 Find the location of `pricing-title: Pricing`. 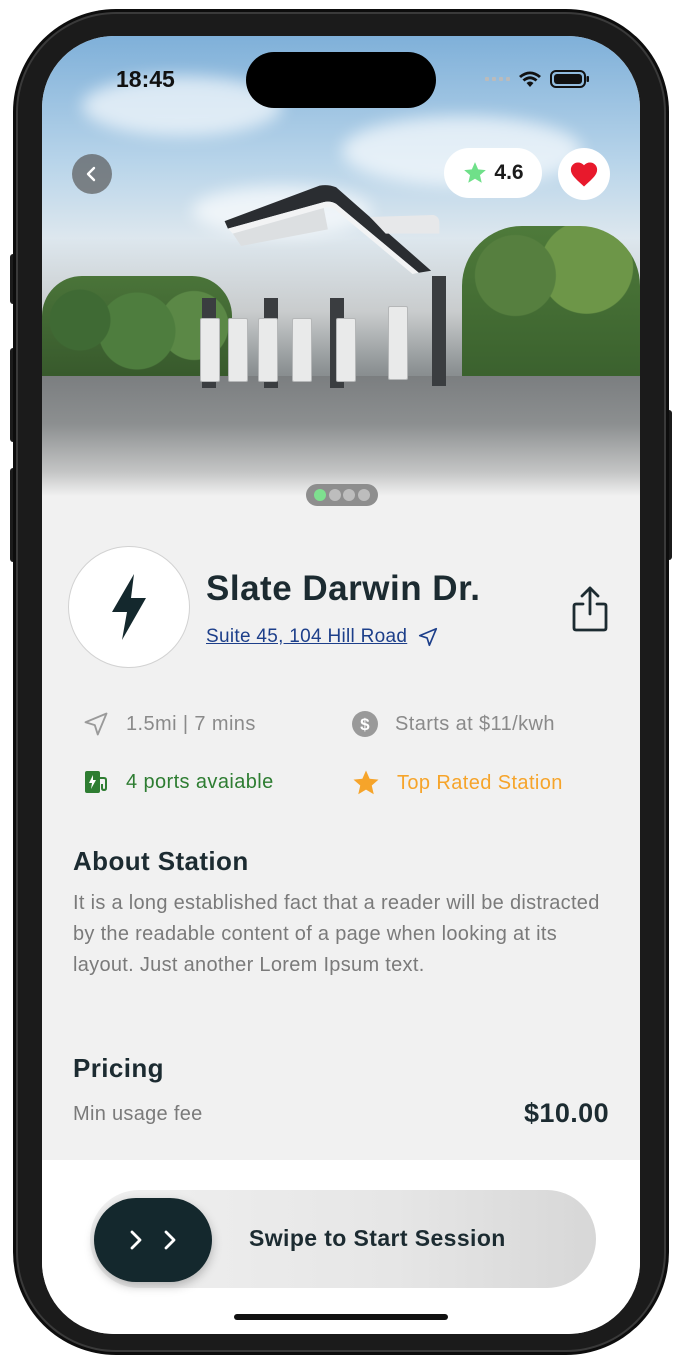

pricing-title: Pricing is located at coordinates (118, 1068).